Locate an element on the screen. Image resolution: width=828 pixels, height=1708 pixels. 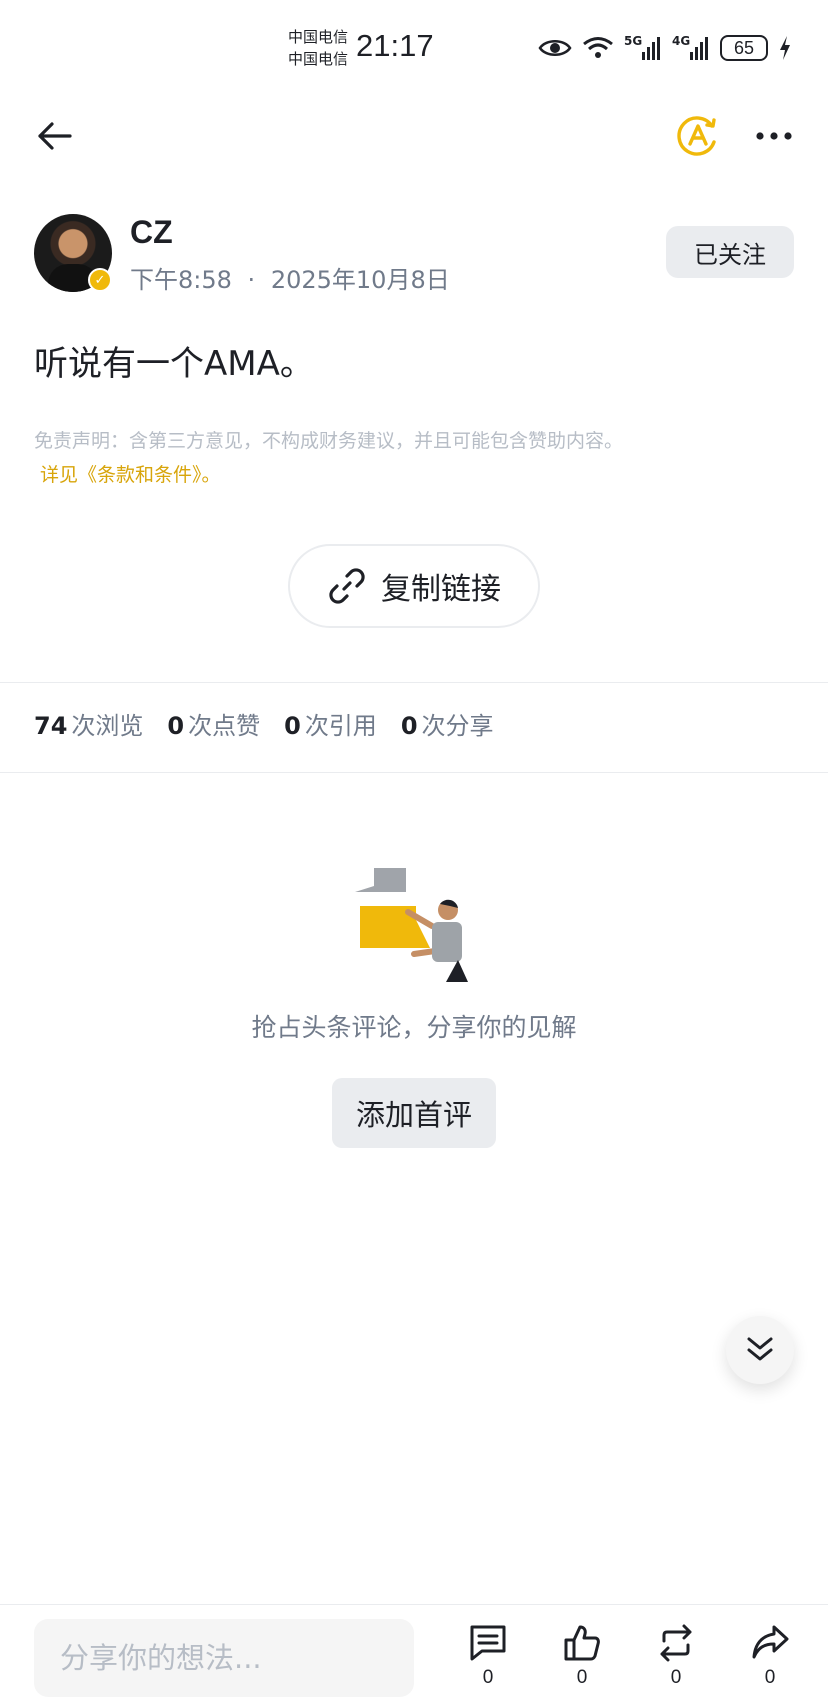
top-nav is located at coordinates (414, 135).